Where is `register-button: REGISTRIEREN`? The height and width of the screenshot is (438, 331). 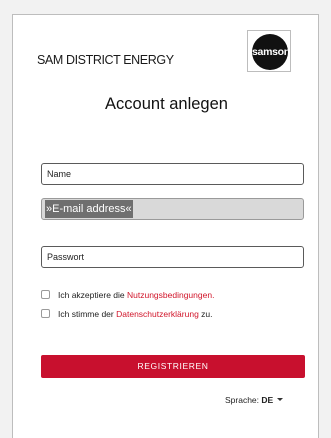 register-button: REGISTRIEREN is located at coordinates (173, 366).